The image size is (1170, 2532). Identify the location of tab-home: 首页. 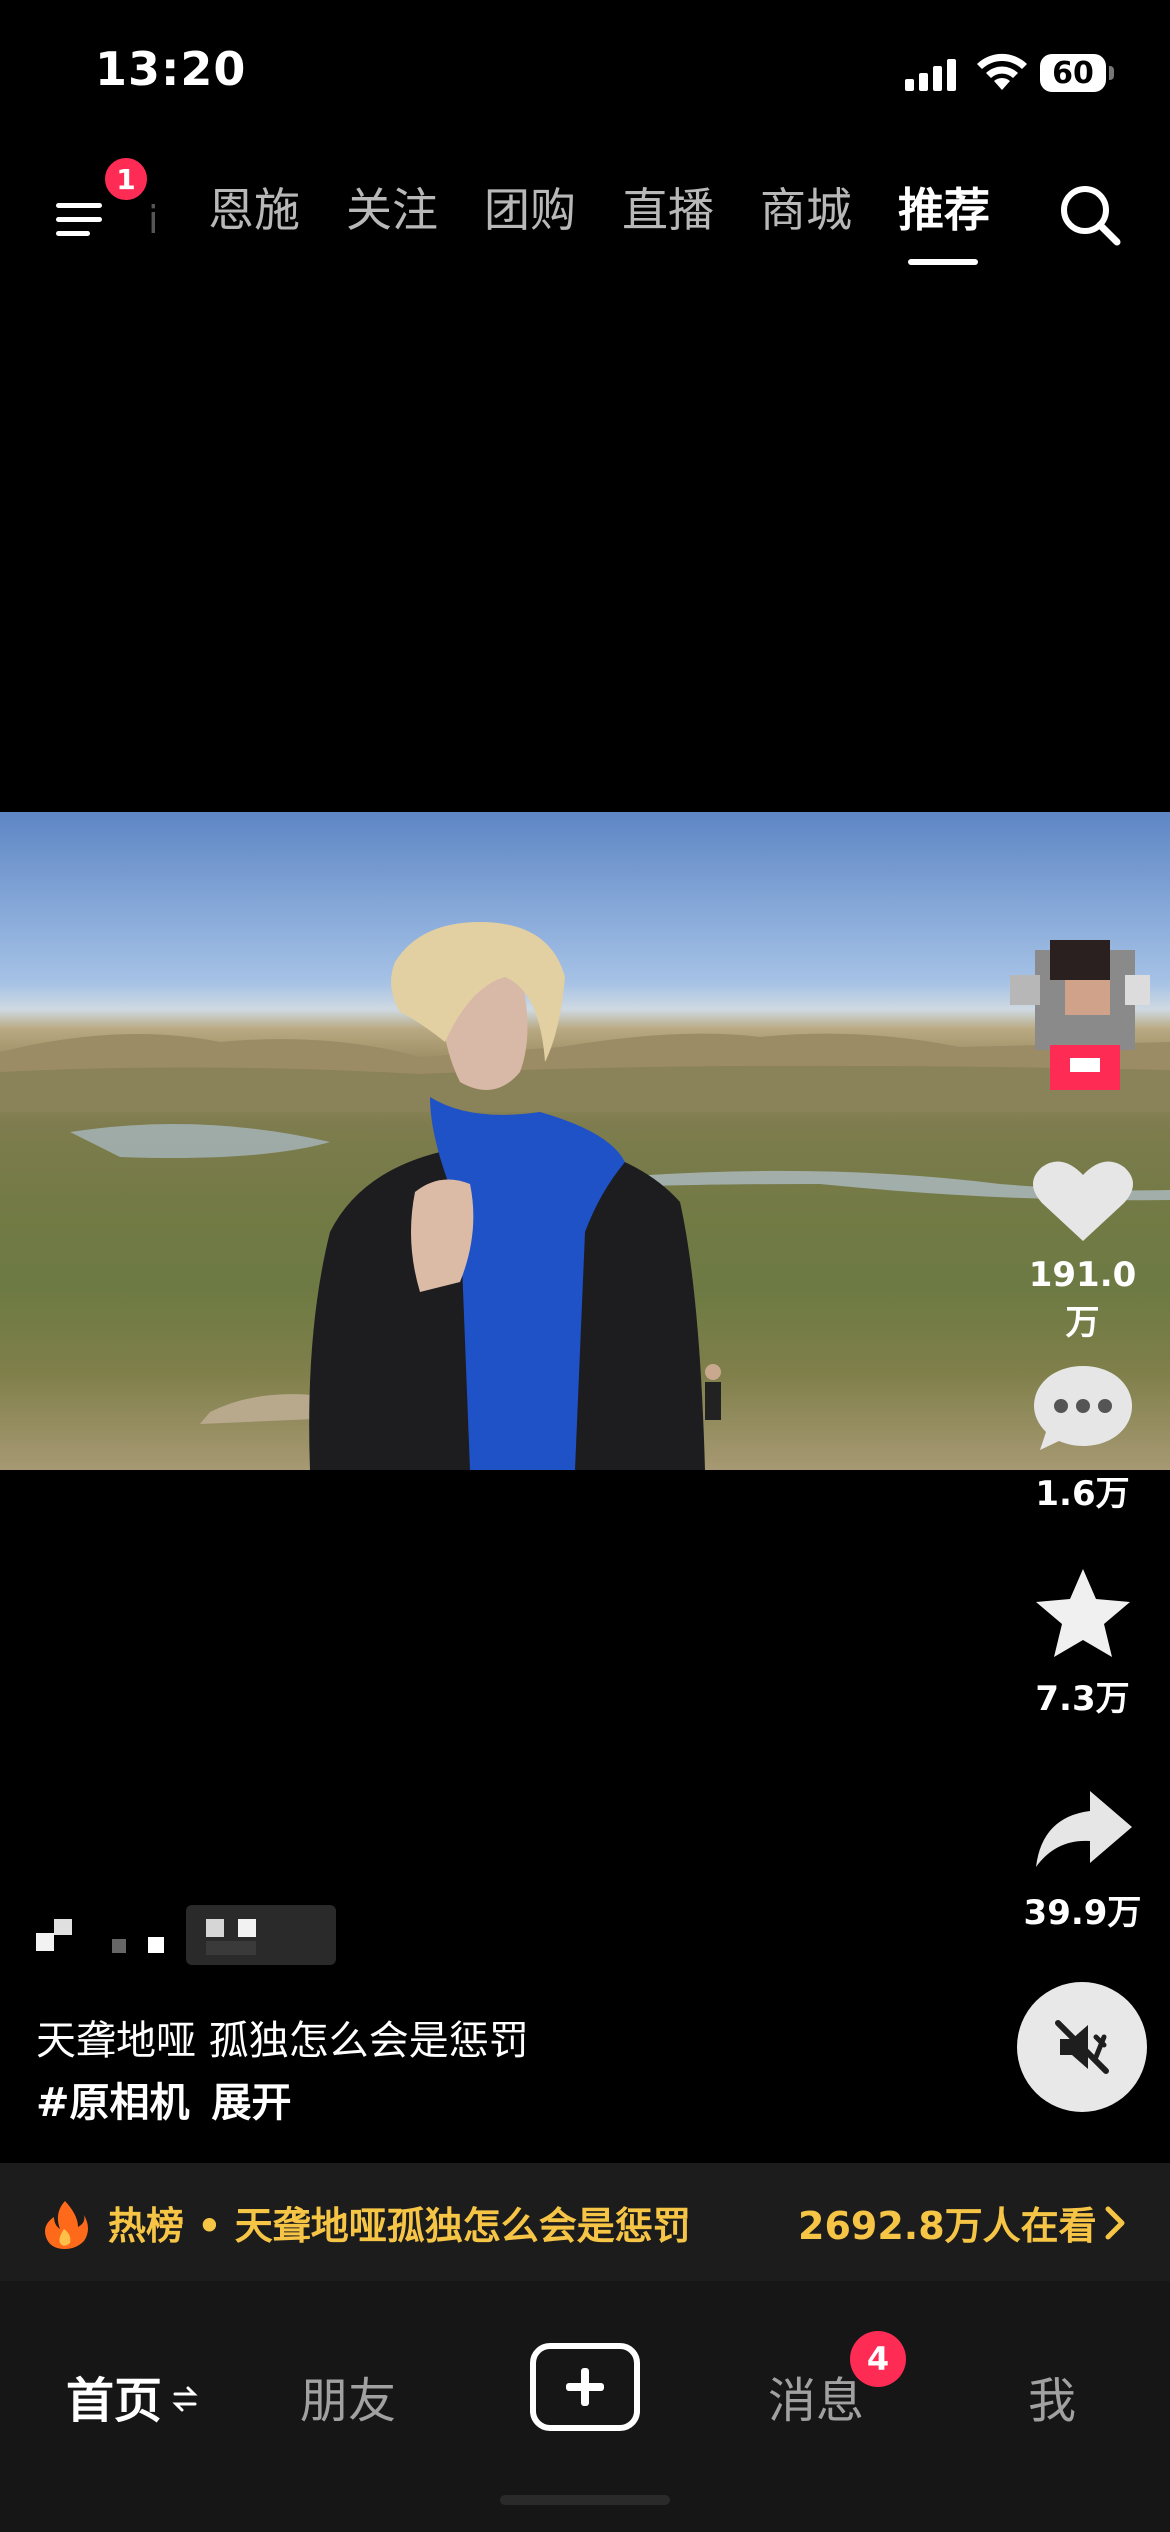
(114, 2396).